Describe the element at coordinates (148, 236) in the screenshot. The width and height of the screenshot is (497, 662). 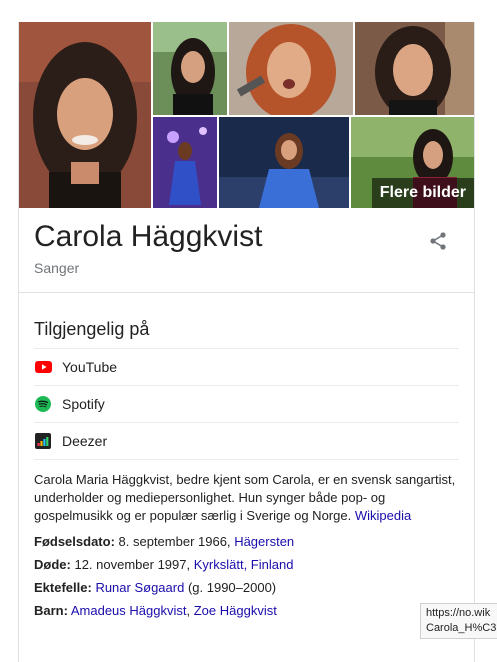
I see `entity-title: Carola Häggkvist` at that location.